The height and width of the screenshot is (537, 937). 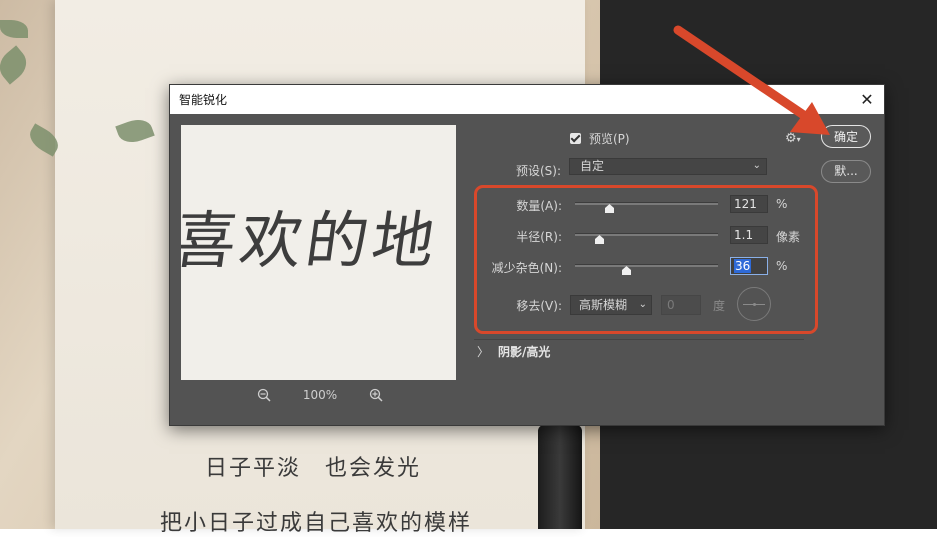 I want to click on preset-label: 预设(S):, so click(x=539, y=171).